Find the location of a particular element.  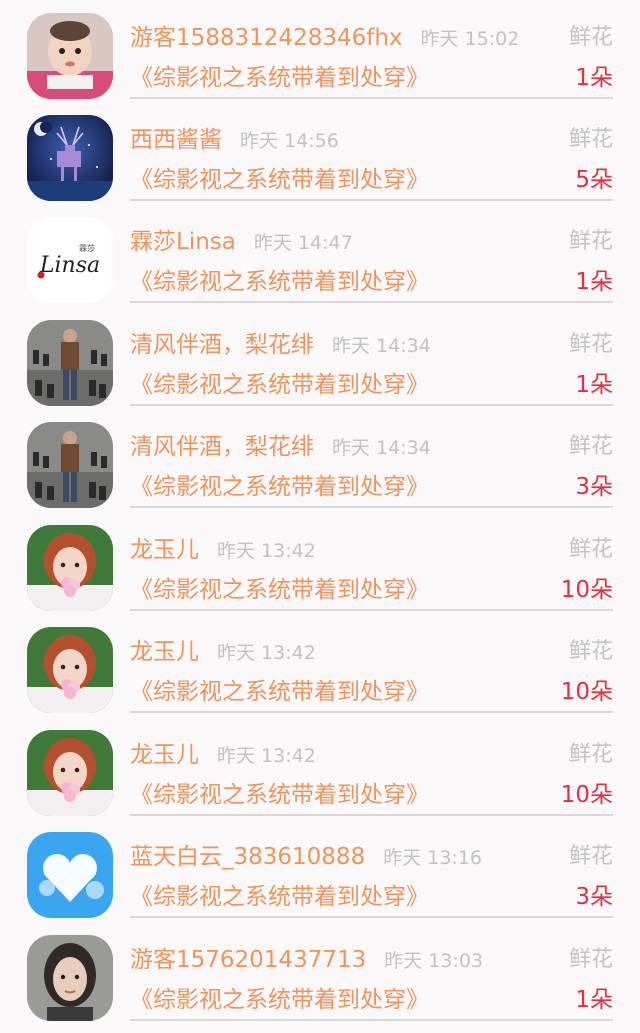

flower-count: 5朵 is located at coordinates (594, 180).